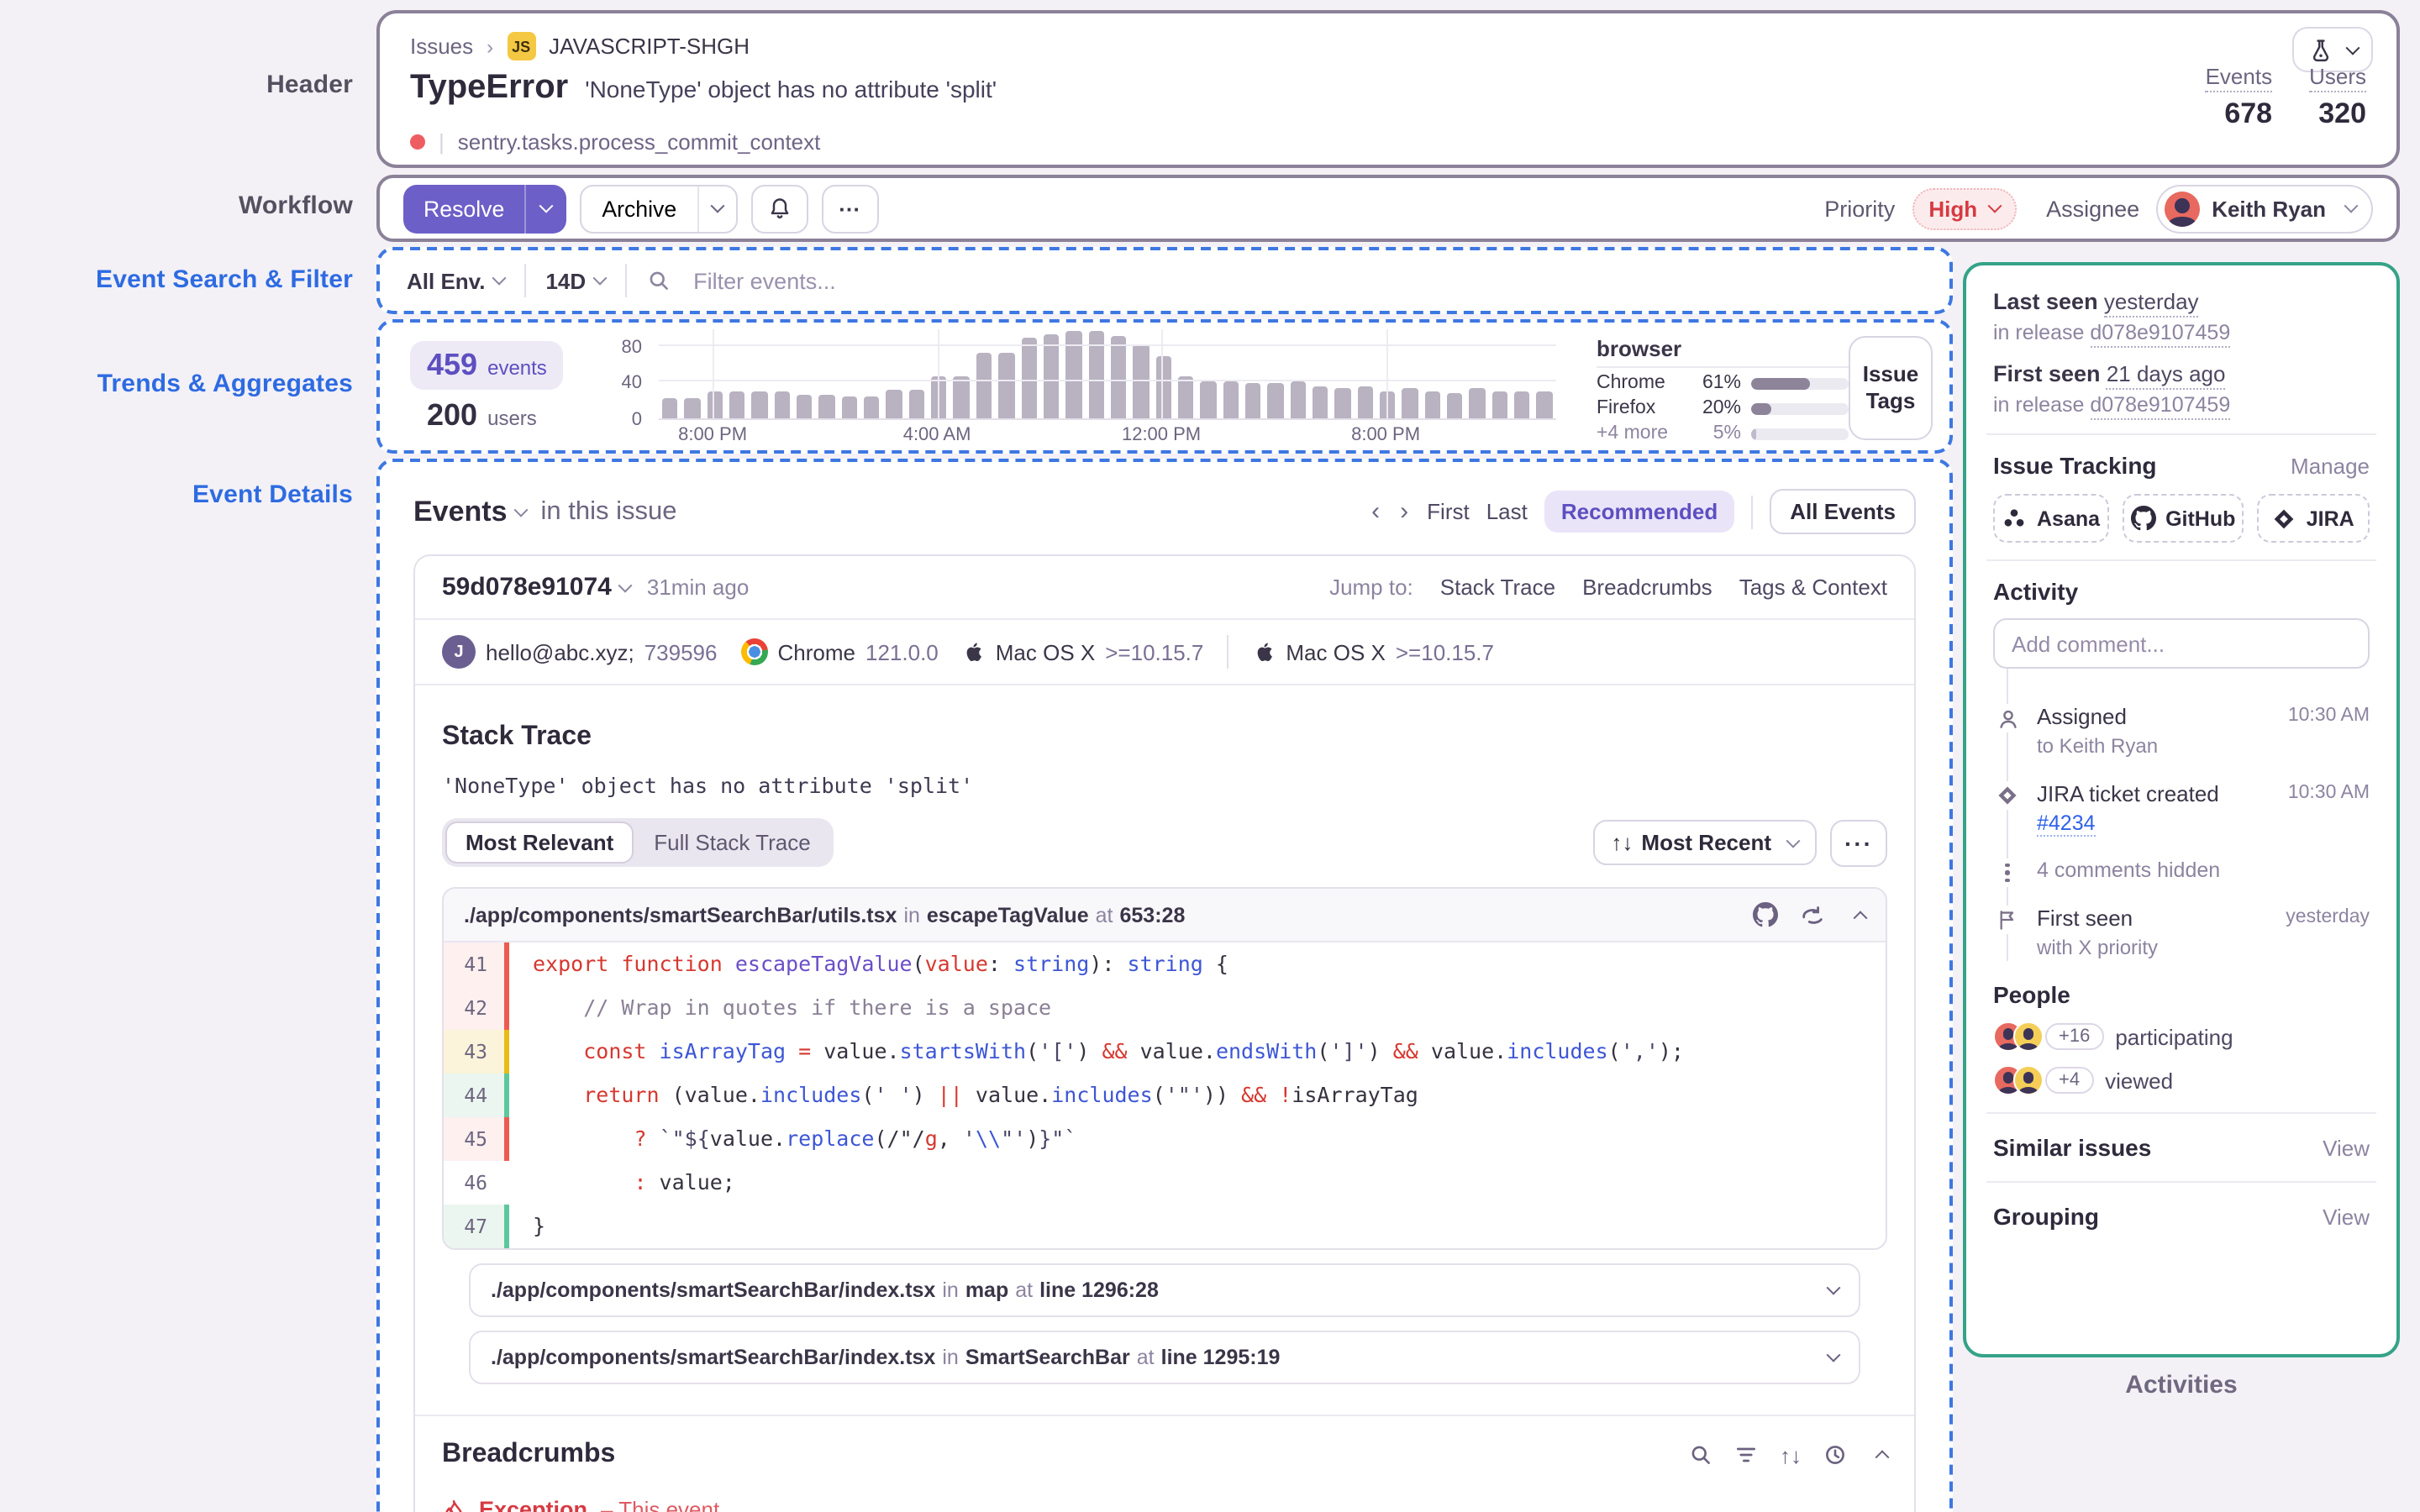 The width and height of the screenshot is (2420, 1512). Describe the element at coordinates (456, 280) in the screenshot. I see `environment-select: All Env.` at that location.